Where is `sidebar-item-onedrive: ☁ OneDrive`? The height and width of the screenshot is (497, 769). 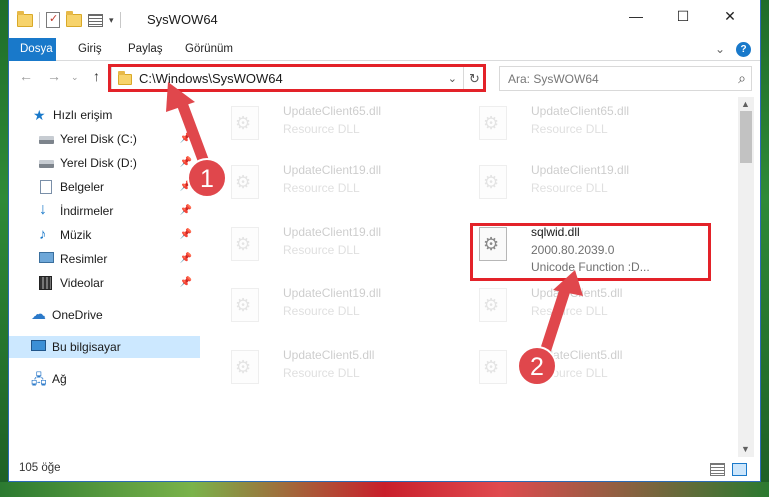 sidebar-item-onedrive: ☁ OneDrive is located at coordinates (104, 315).